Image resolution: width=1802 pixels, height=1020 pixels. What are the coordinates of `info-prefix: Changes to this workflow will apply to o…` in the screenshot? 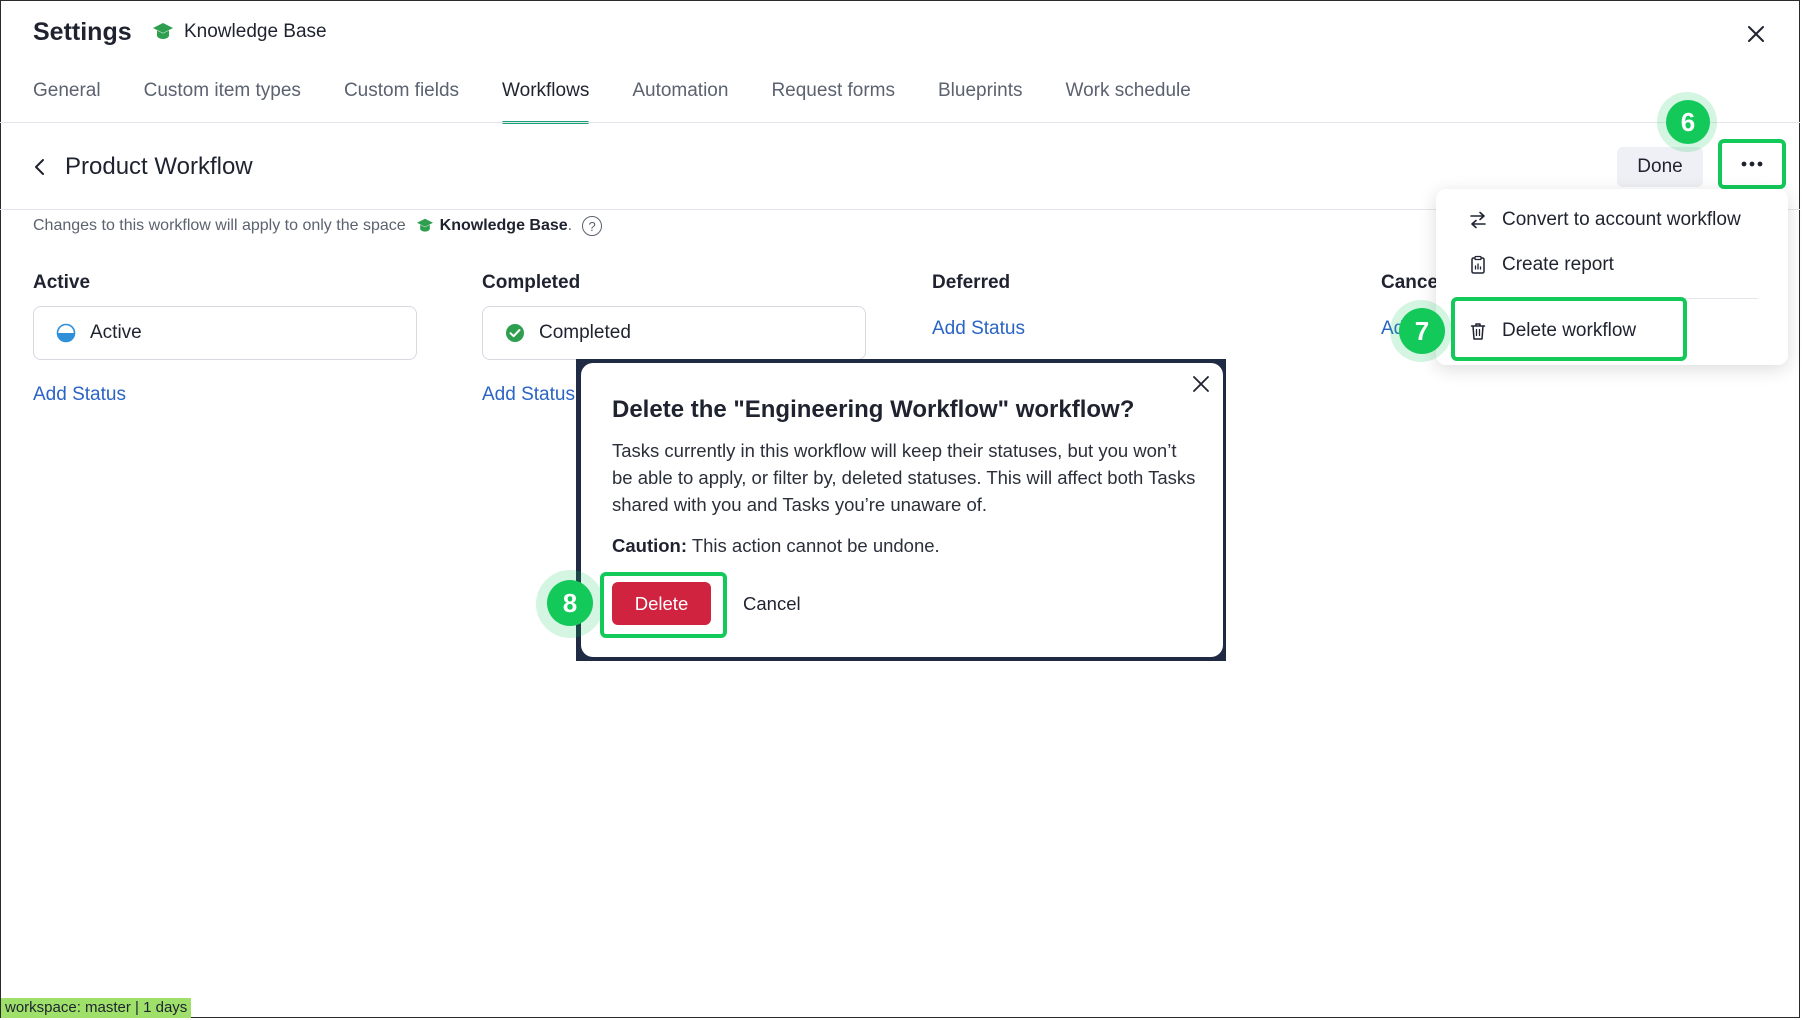 It's located at (219, 225).